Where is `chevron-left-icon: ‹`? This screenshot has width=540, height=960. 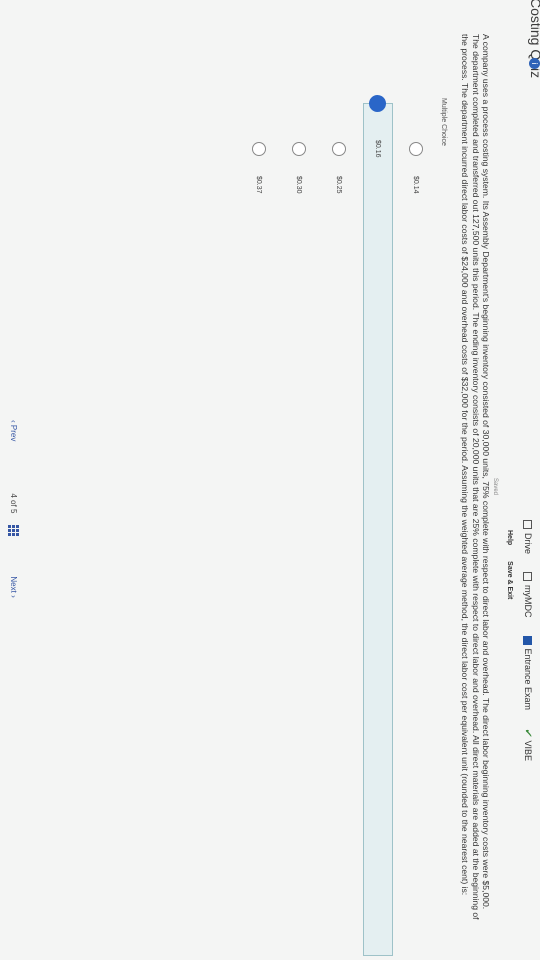
chevron-left-icon: ‹ is located at coordinates (13, 421).